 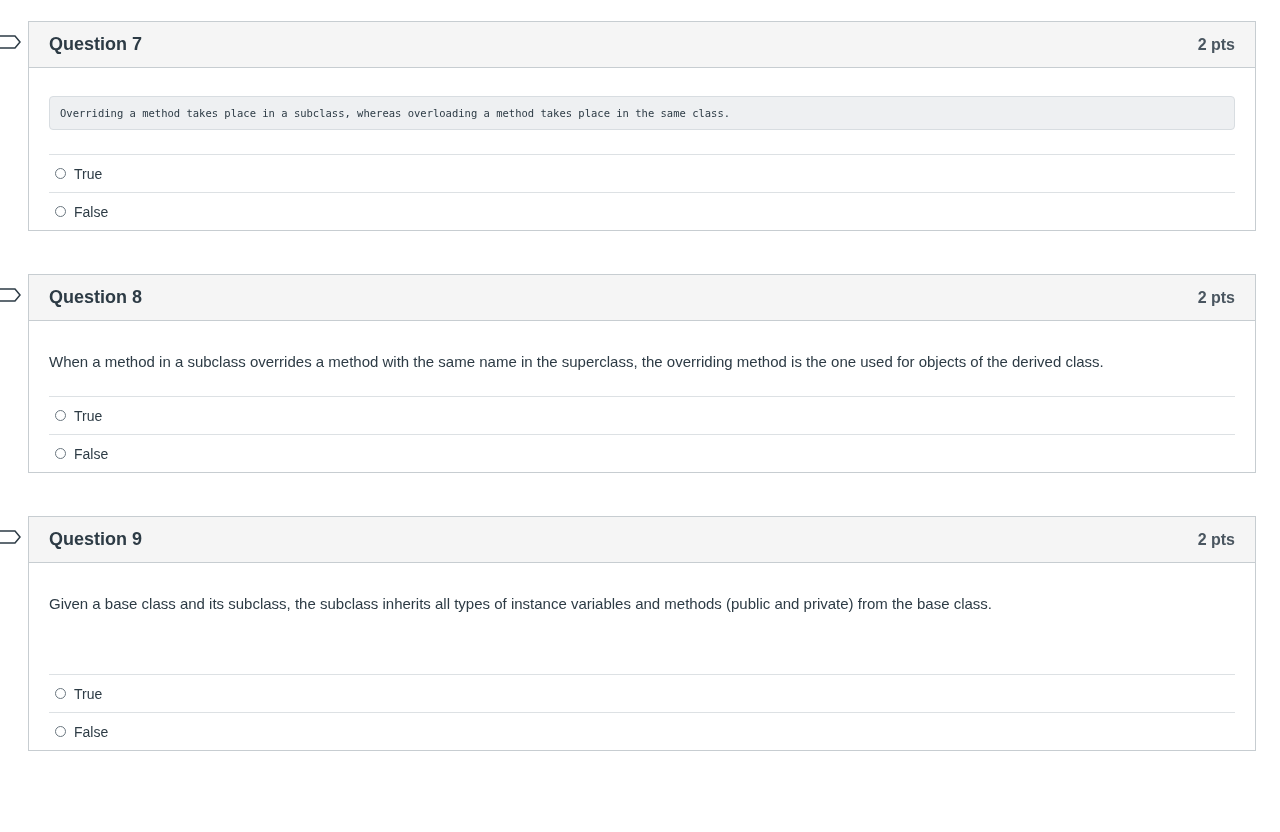 I want to click on question-title: Question 7, so click(x=95, y=44).